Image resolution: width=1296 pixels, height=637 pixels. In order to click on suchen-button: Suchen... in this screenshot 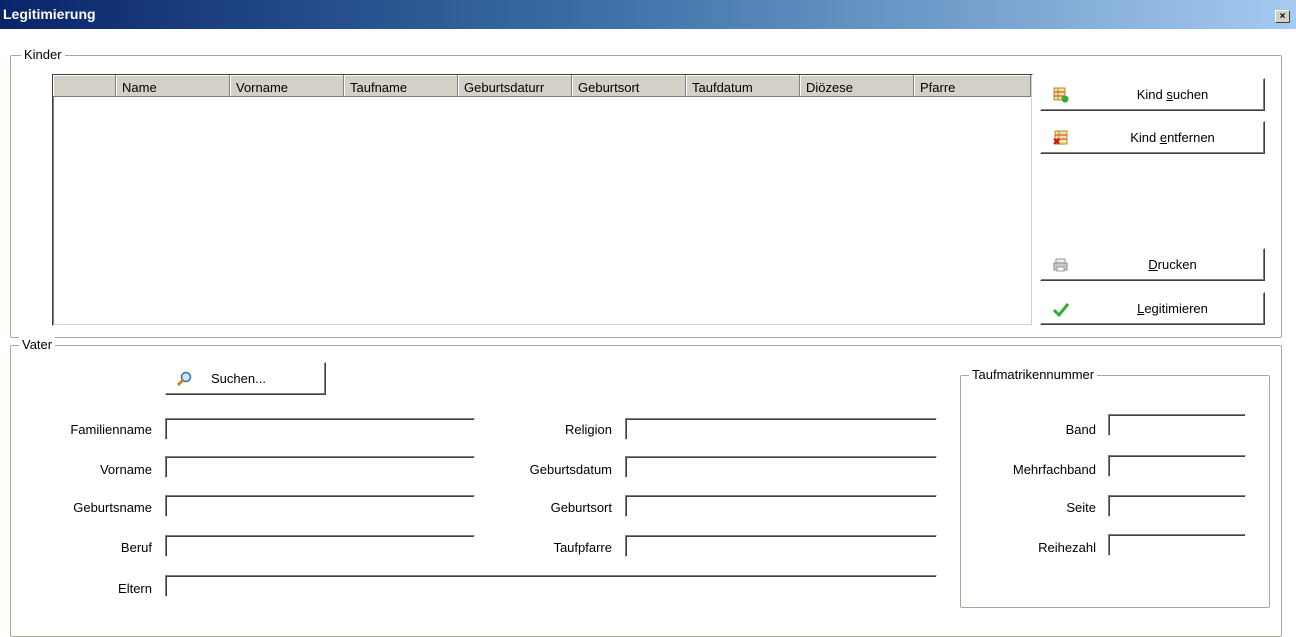, I will do `click(245, 378)`.